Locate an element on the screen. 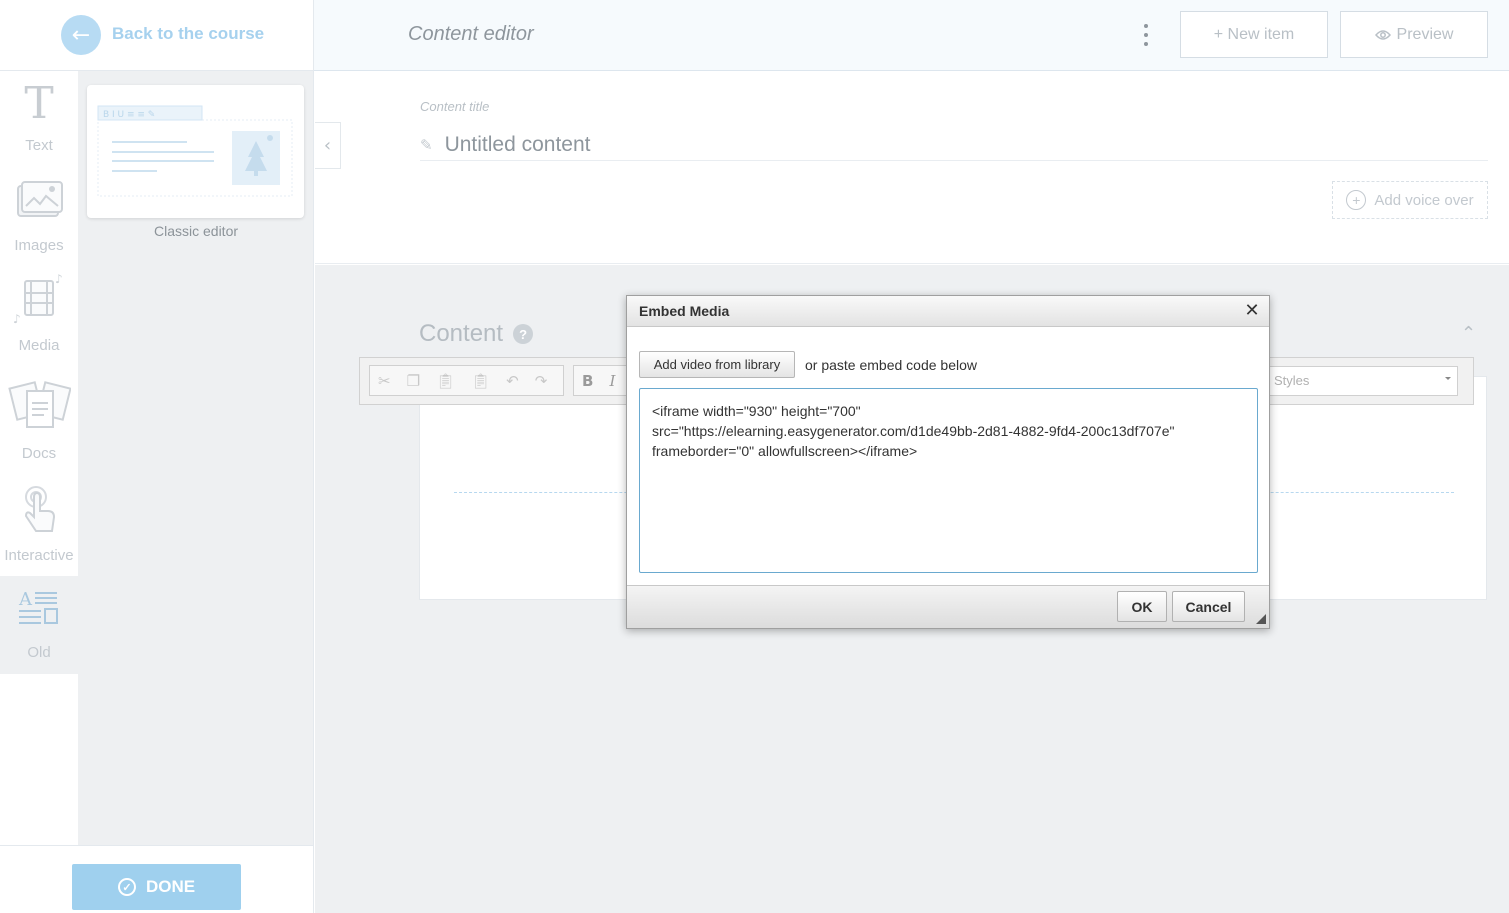  left-header: ← Back to the course is located at coordinates (157, 35).